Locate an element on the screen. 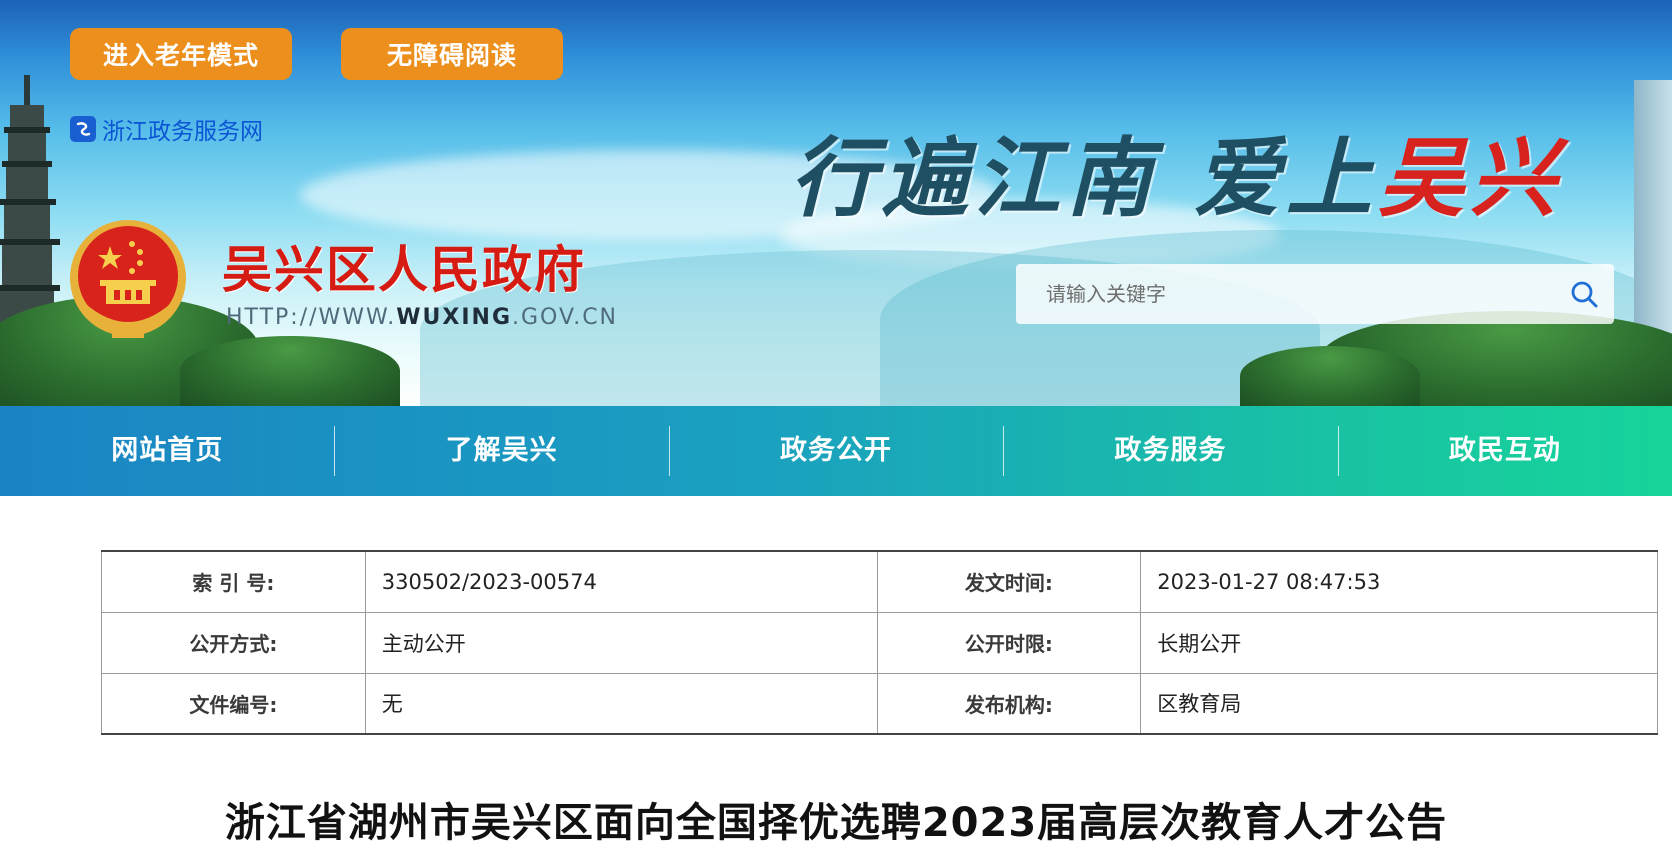 The height and width of the screenshot is (861, 1672). search-button is located at coordinates (1584, 294).